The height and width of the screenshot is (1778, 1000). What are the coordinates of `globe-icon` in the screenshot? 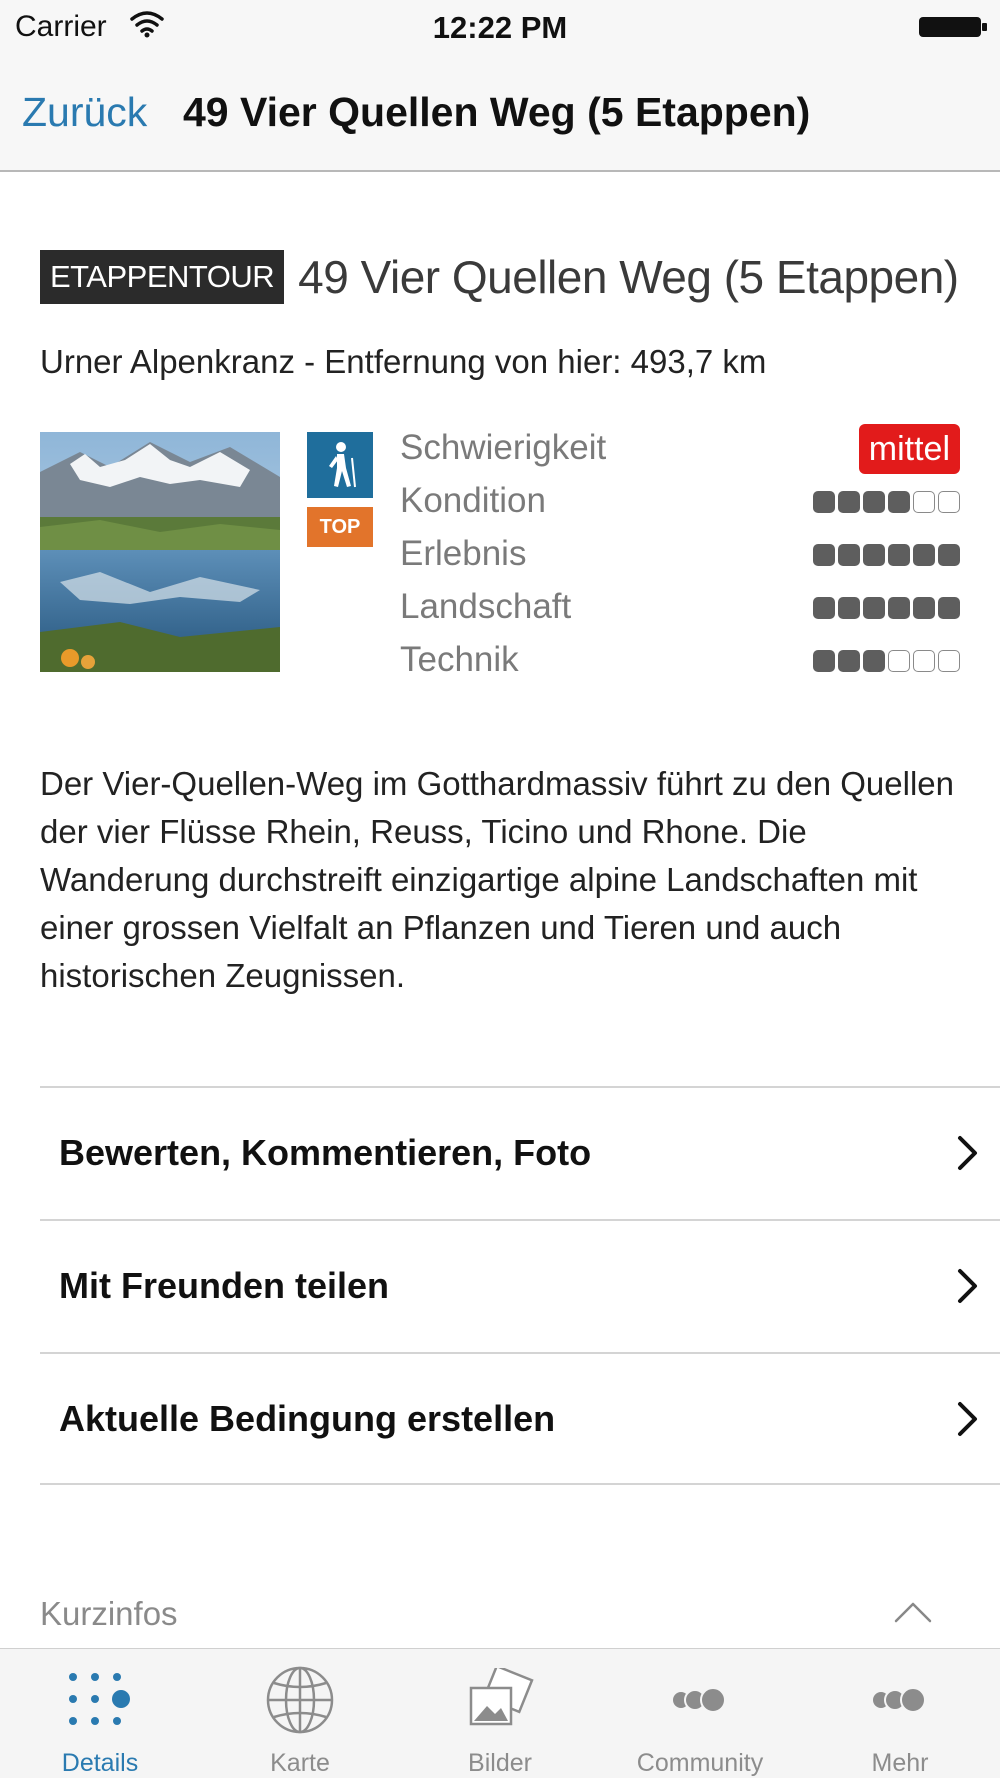 It's located at (300, 1700).